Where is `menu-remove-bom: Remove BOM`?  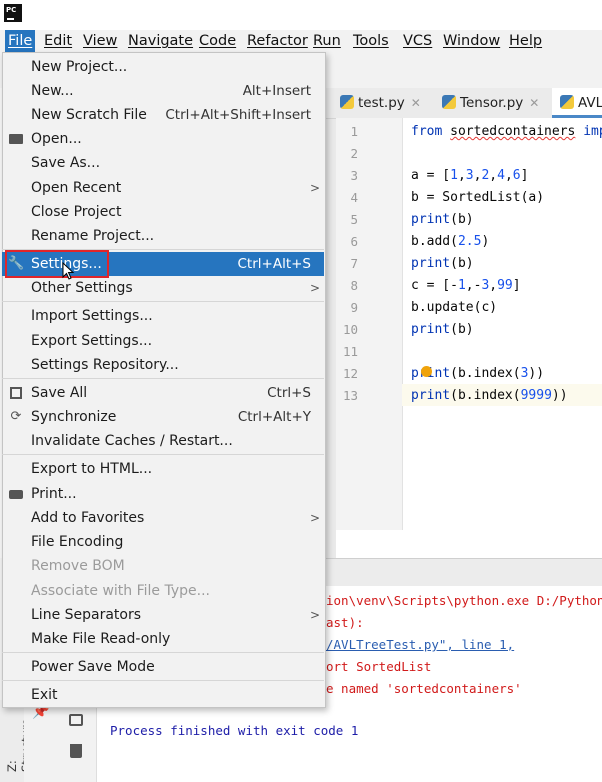 menu-remove-bom: Remove BOM is located at coordinates (78, 566).